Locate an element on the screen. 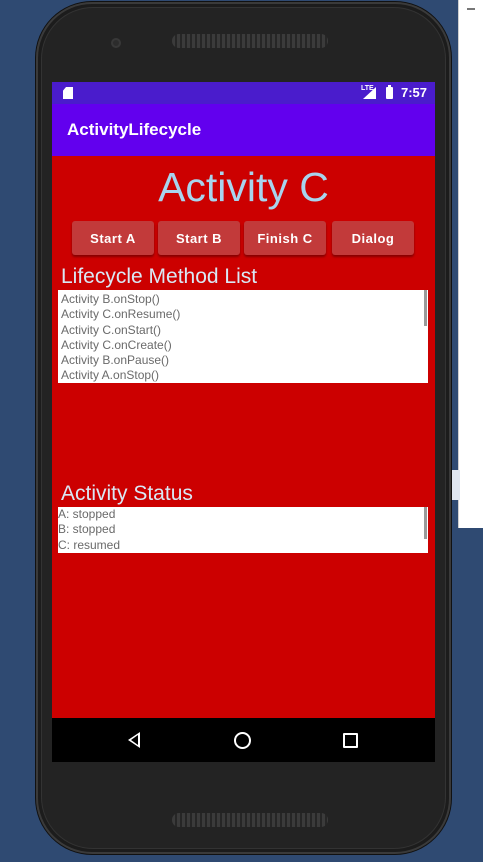 The height and width of the screenshot is (862, 483). home-icon is located at coordinates (242, 740).